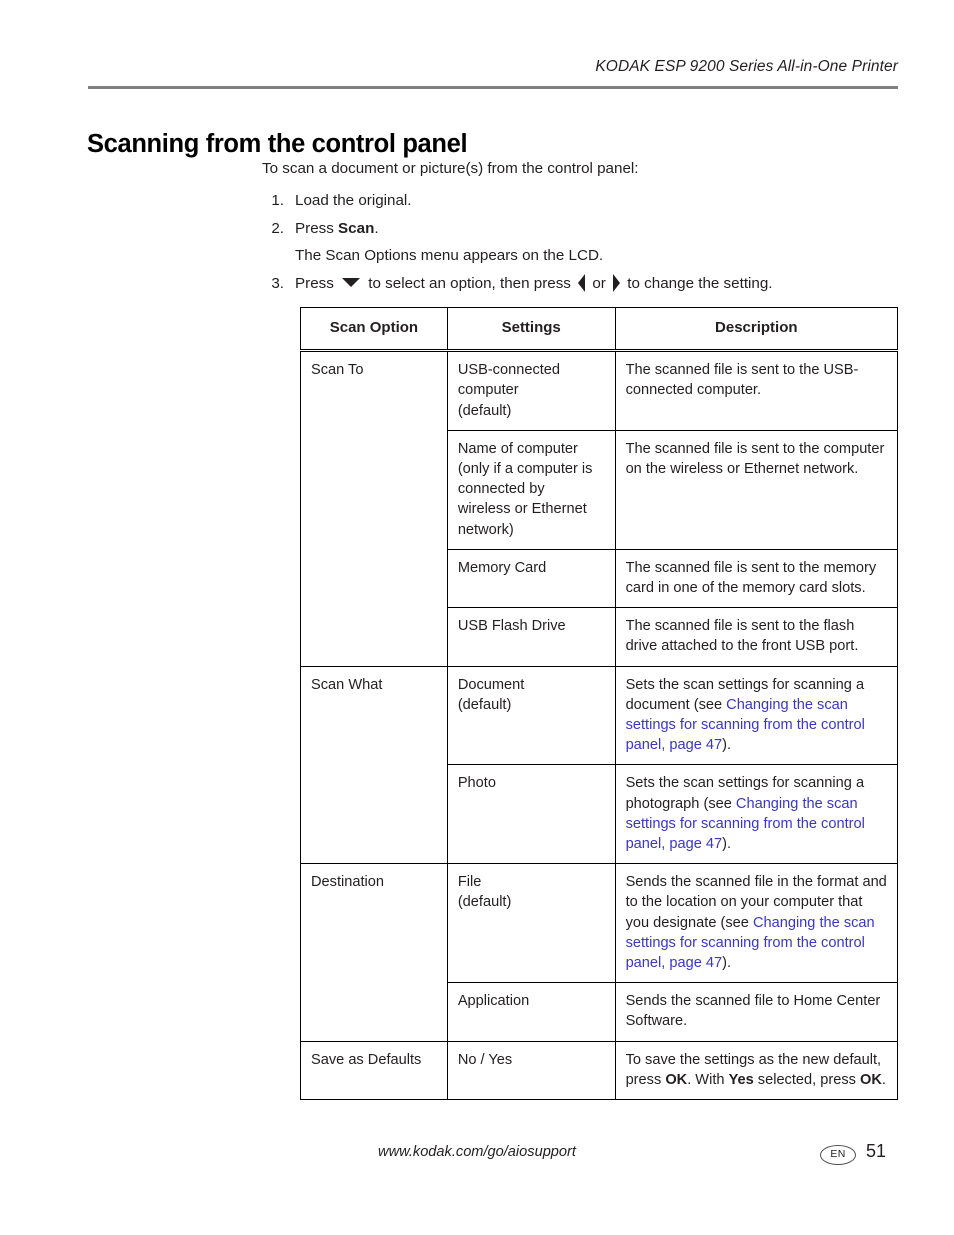 The width and height of the screenshot is (954, 1235). Describe the element at coordinates (838, 1155) in the screenshot. I see `language-badge: EN` at that location.